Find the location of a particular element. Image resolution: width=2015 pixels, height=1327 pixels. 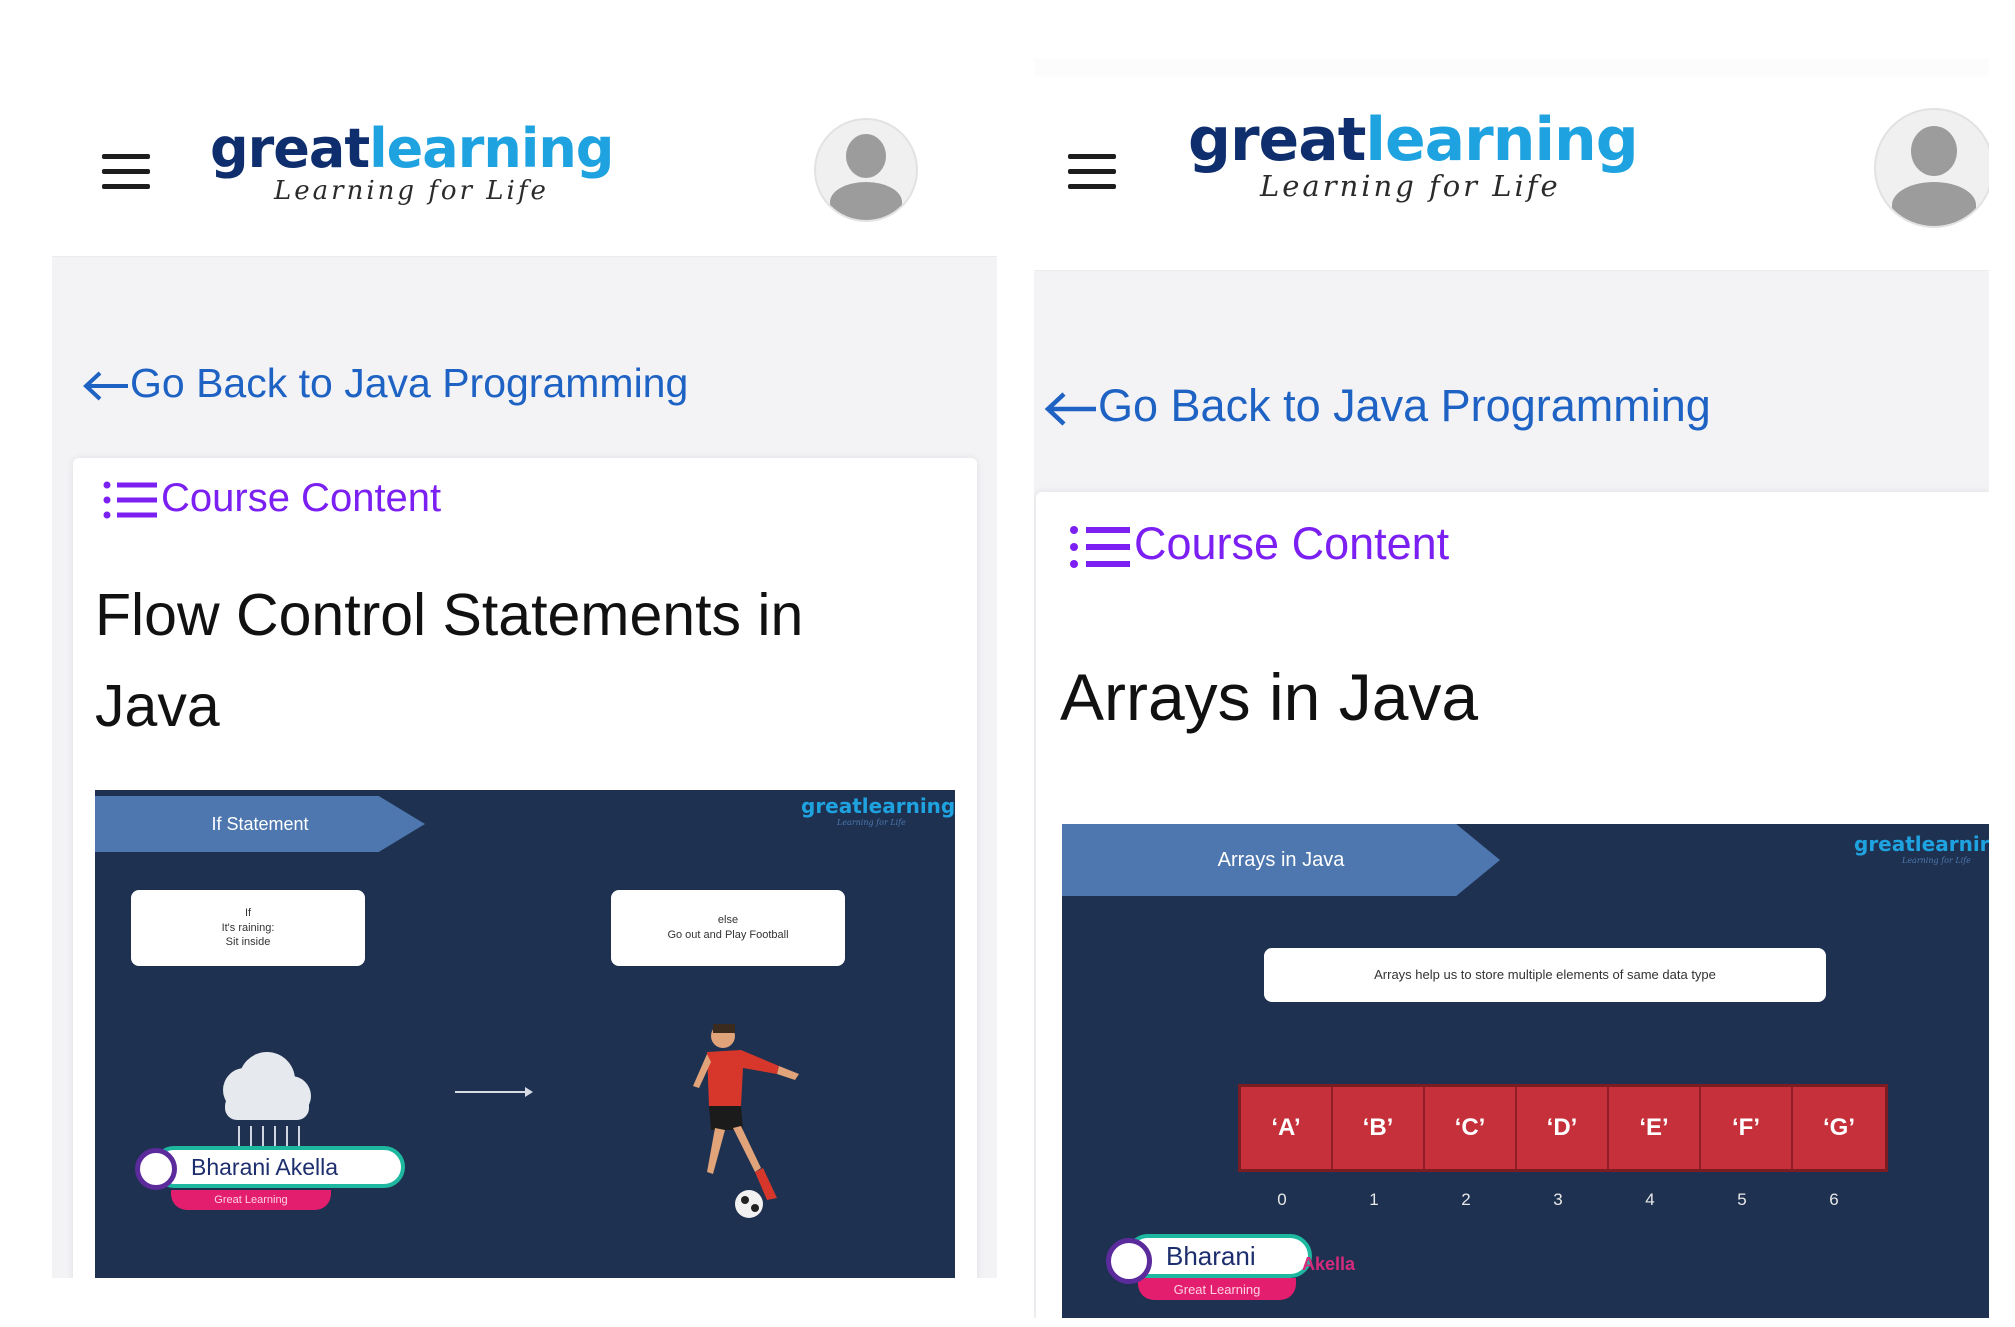

presenter-overlay-text: Akella is located at coordinates (1329, 1264).